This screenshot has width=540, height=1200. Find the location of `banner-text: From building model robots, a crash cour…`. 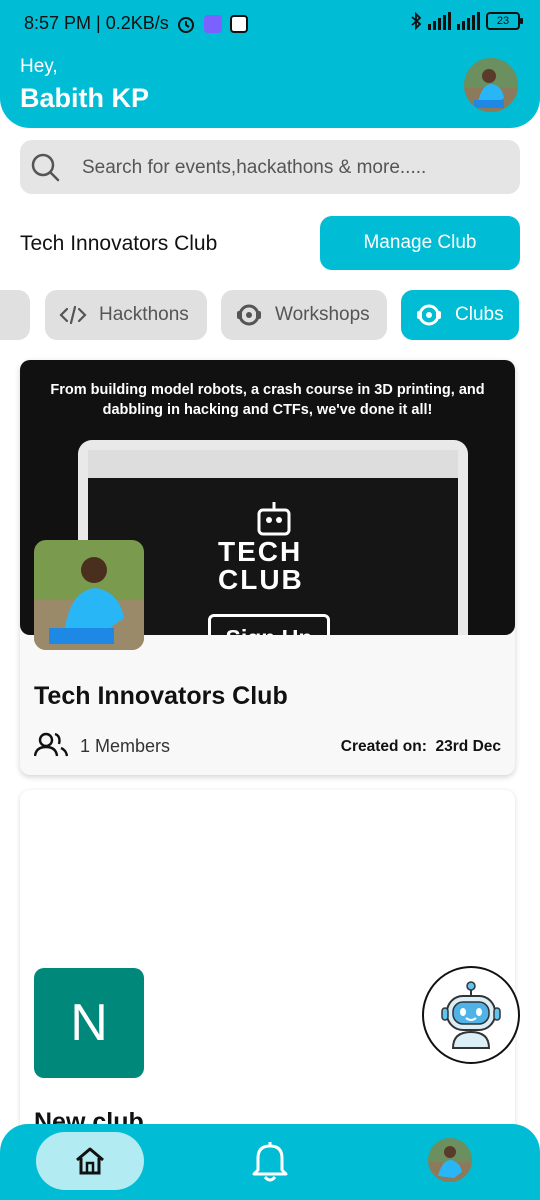

banner-text: From building model robots, a crash cour… is located at coordinates (267, 400).